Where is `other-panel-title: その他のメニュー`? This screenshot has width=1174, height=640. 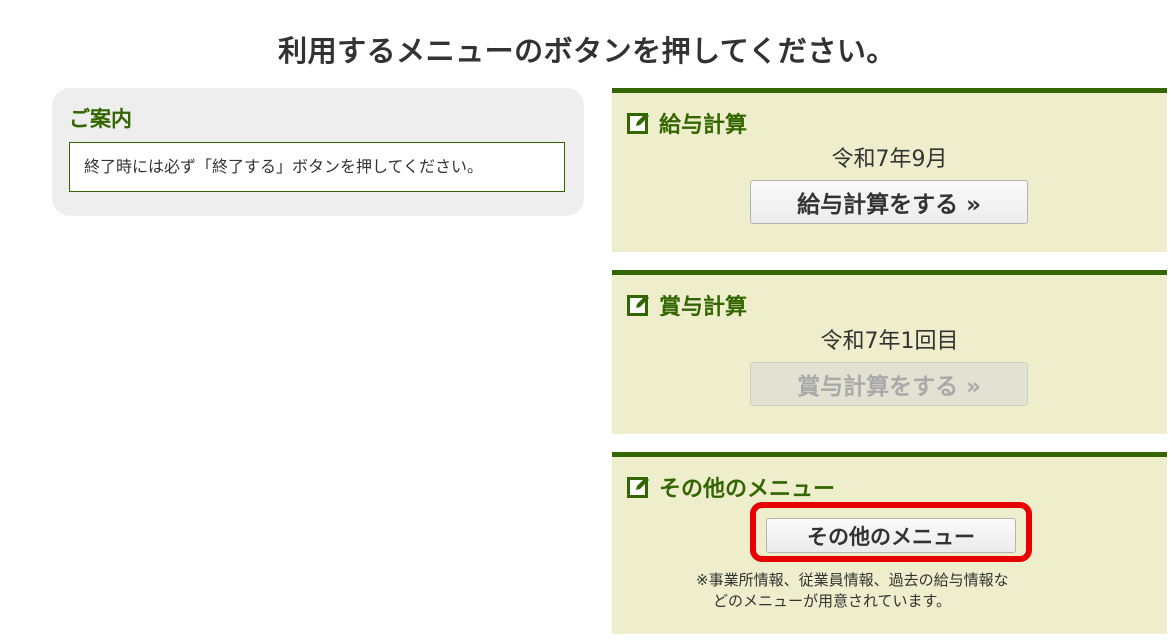 other-panel-title: その他のメニュー is located at coordinates (747, 489).